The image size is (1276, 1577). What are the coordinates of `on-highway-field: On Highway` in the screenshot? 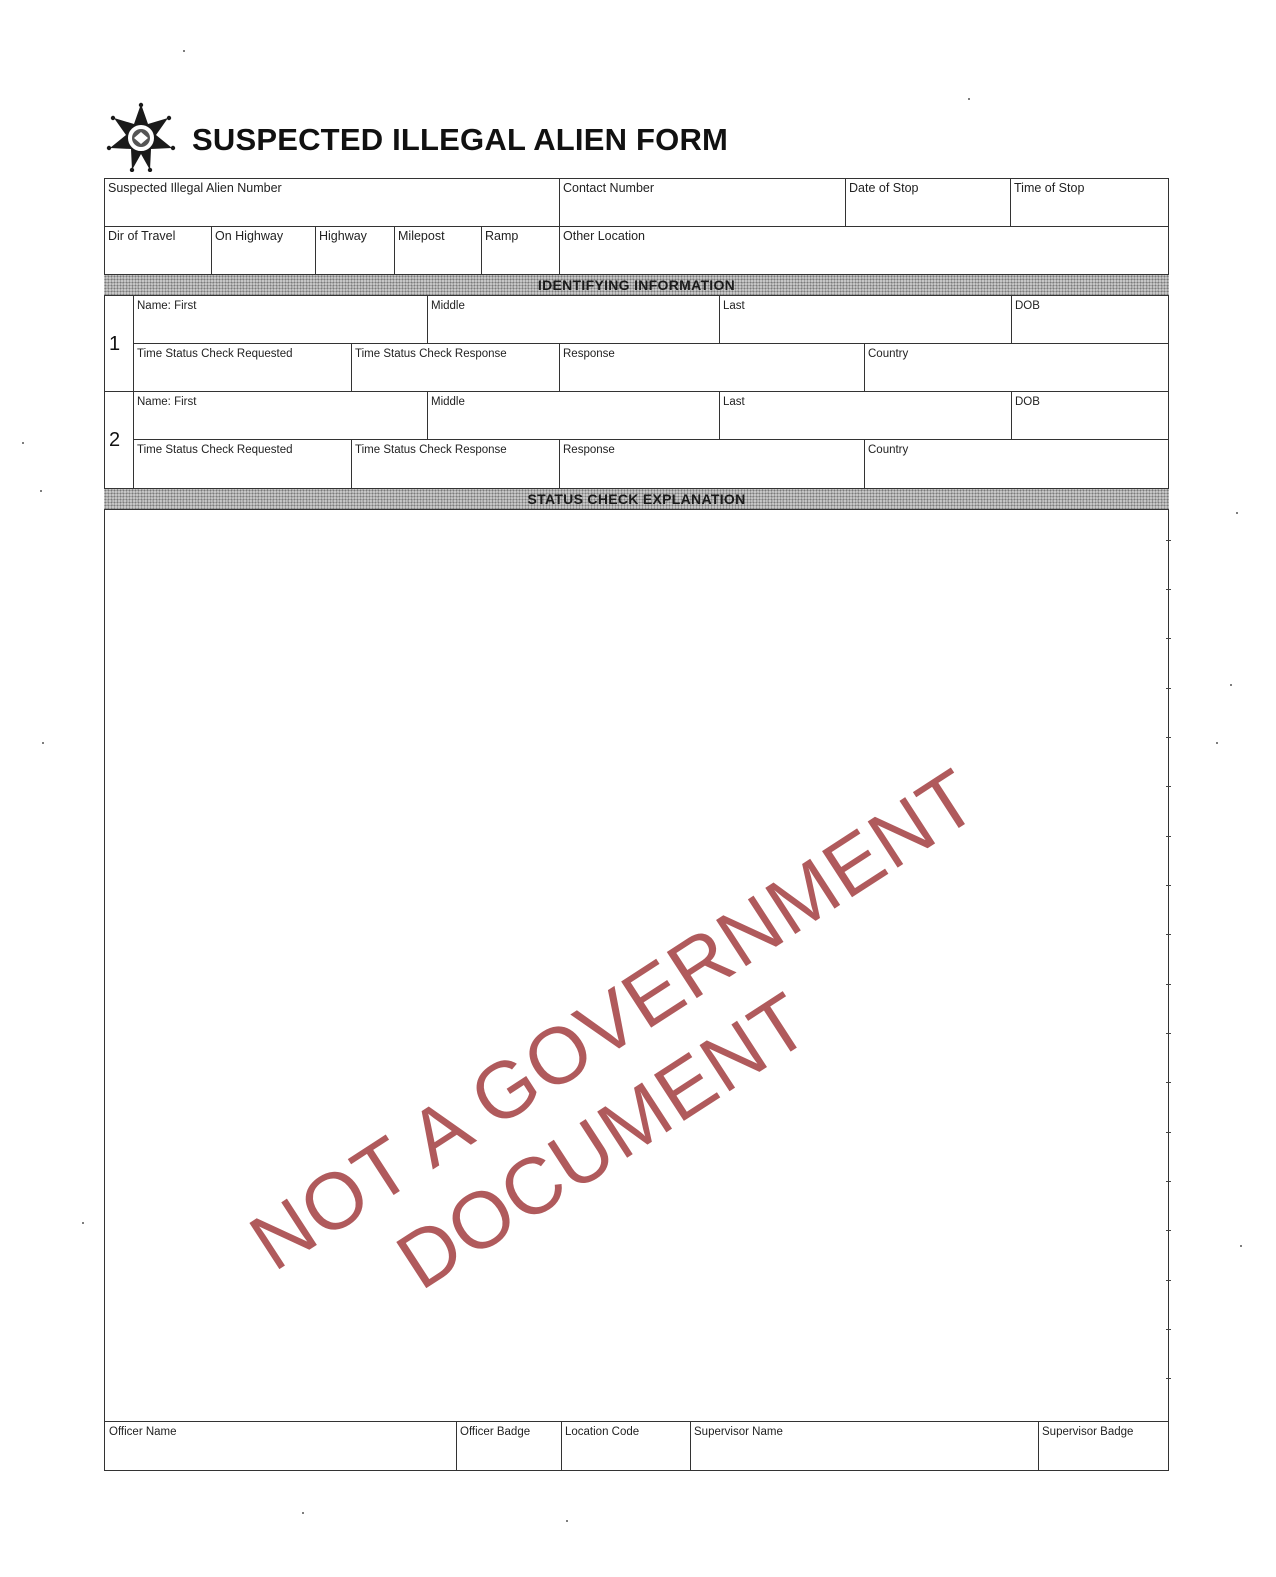 It's located at (263, 250).